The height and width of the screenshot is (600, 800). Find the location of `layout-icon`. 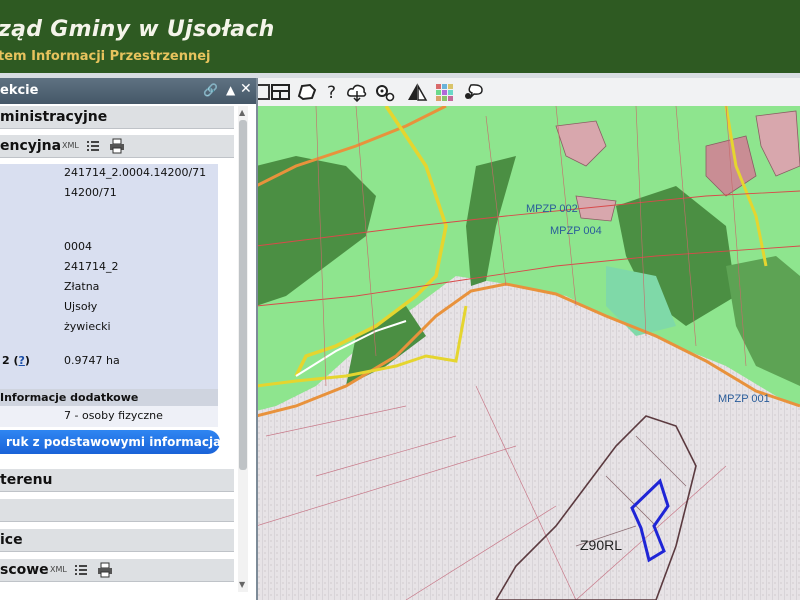

layout-icon is located at coordinates (281, 92).